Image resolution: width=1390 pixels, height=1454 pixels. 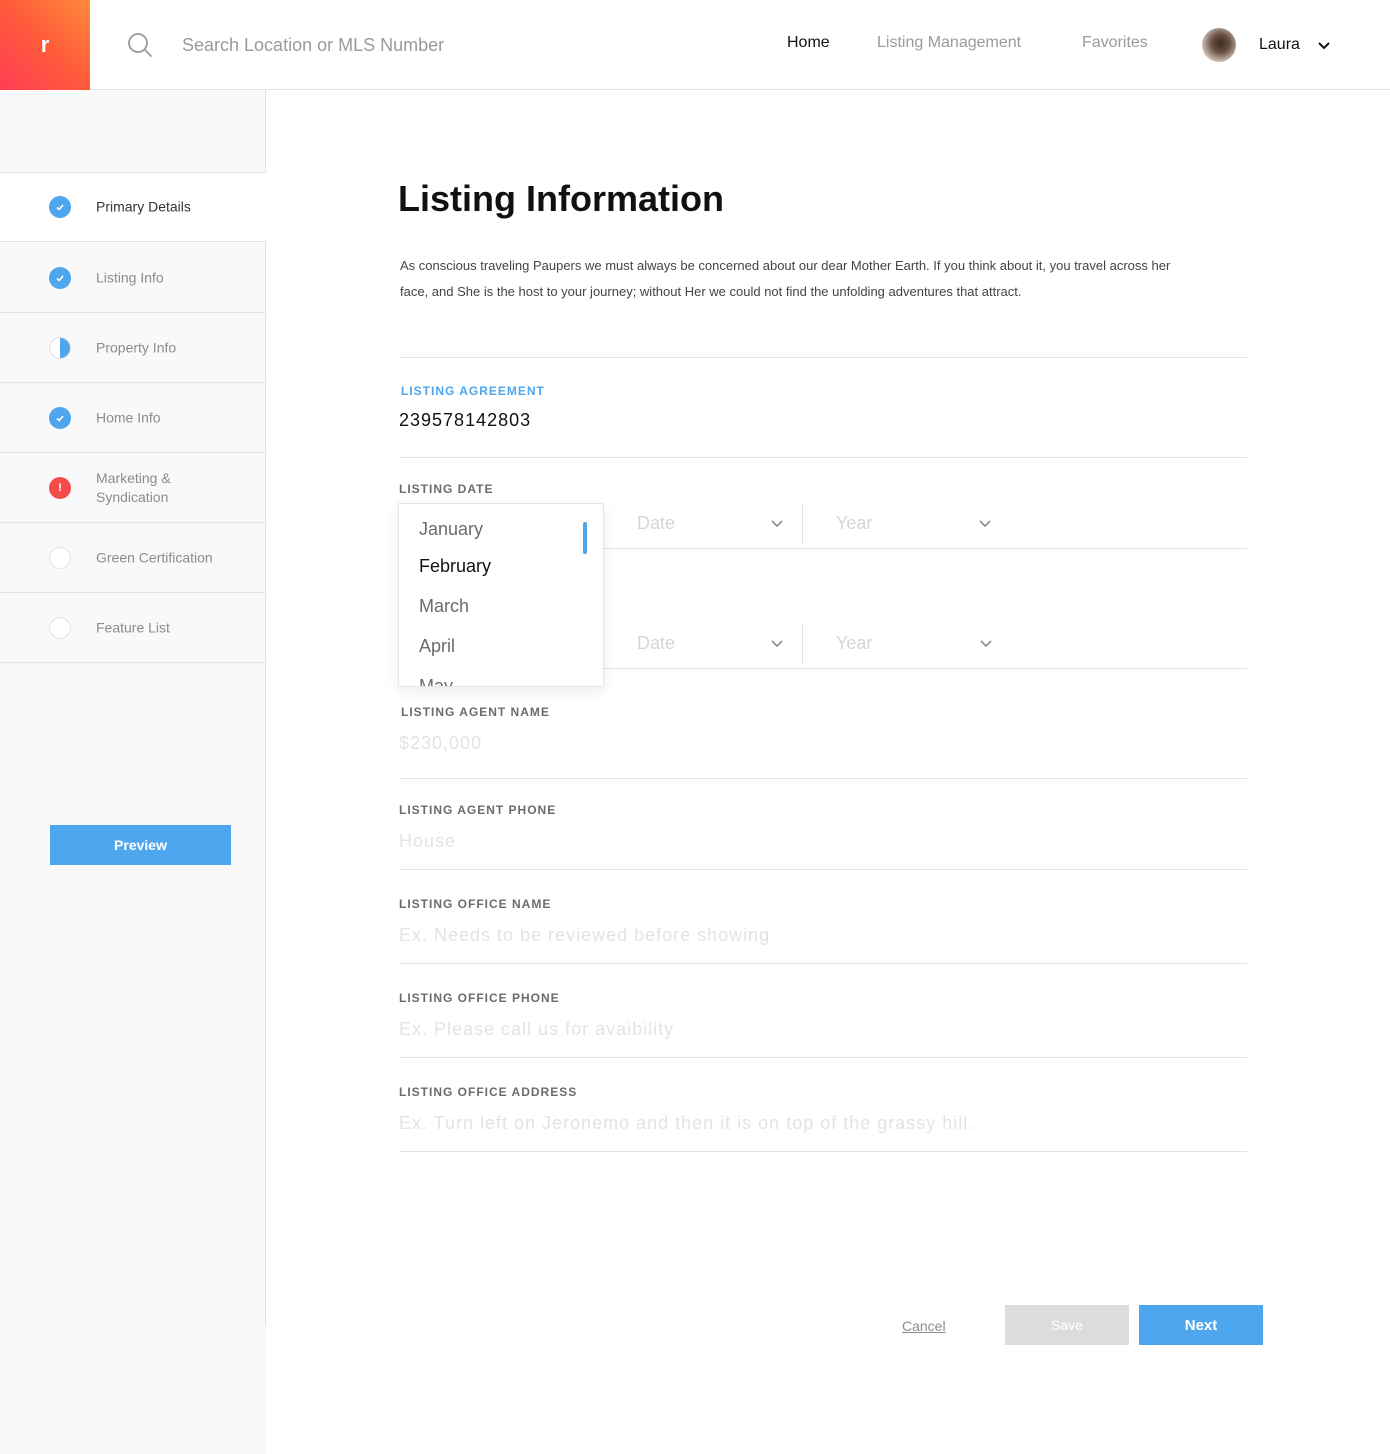 What do you see at coordinates (710, 644) in the screenshot?
I see `date-select-2: Date` at bounding box center [710, 644].